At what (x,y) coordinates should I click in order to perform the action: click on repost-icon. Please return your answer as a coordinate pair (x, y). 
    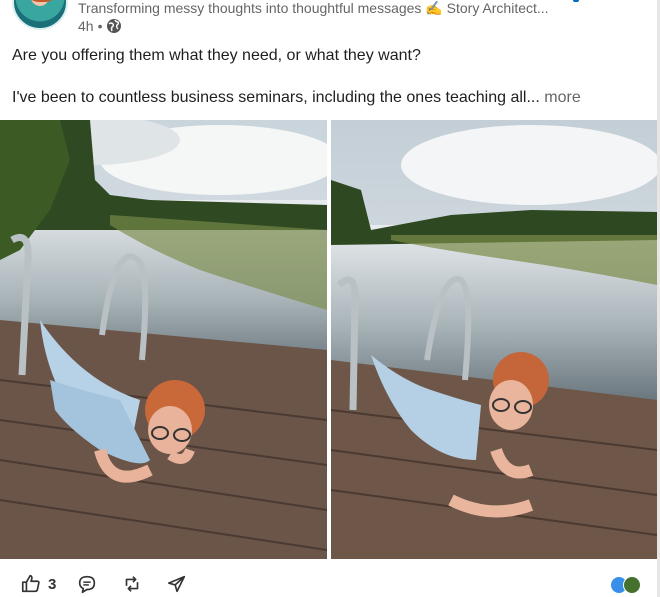
    Looking at the image, I should click on (132, 584).